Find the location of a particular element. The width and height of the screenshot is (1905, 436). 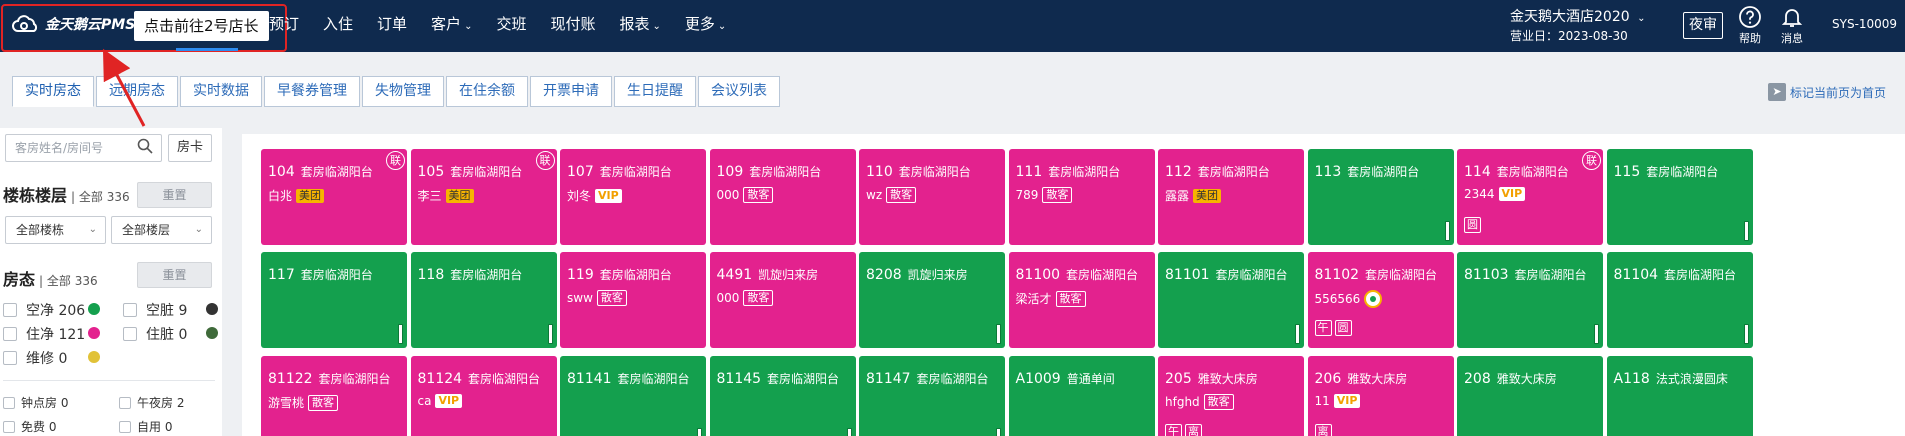

room-title: 205 雅致大床房 is located at coordinates (1211, 378).